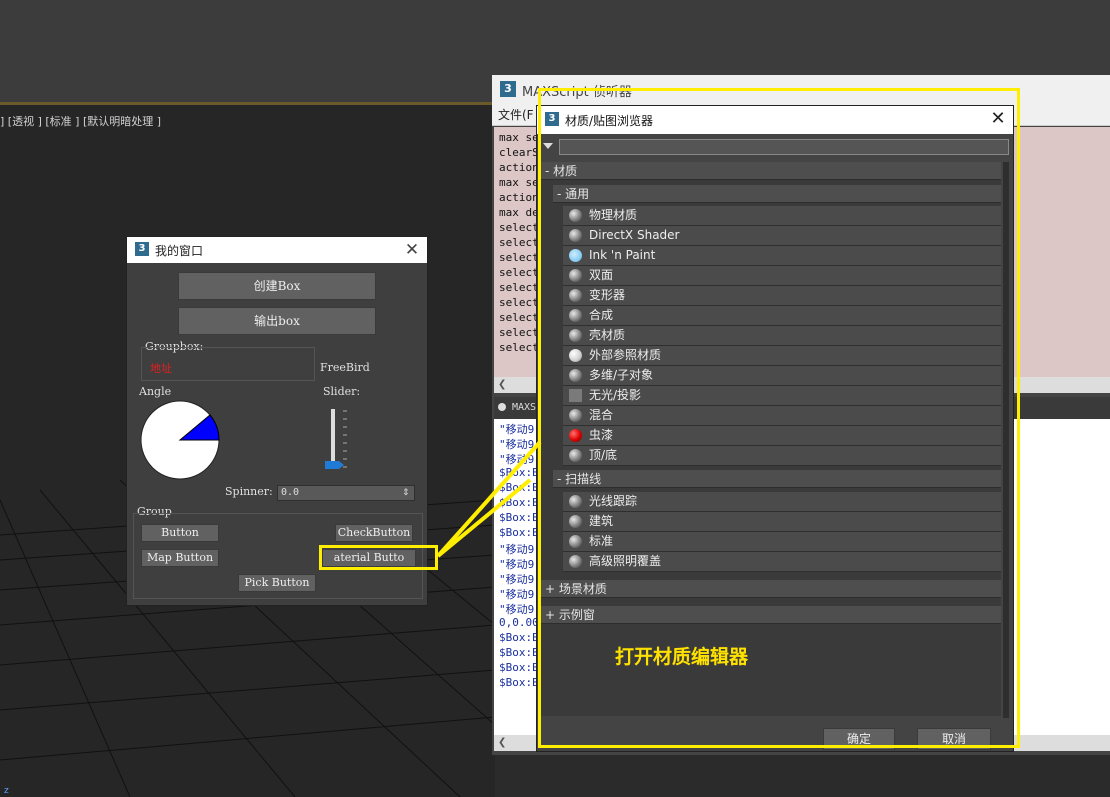  Describe the element at coordinates (682, 657) in the screenshot. I see `annotation-text: 打开材质编辑器` at that location.